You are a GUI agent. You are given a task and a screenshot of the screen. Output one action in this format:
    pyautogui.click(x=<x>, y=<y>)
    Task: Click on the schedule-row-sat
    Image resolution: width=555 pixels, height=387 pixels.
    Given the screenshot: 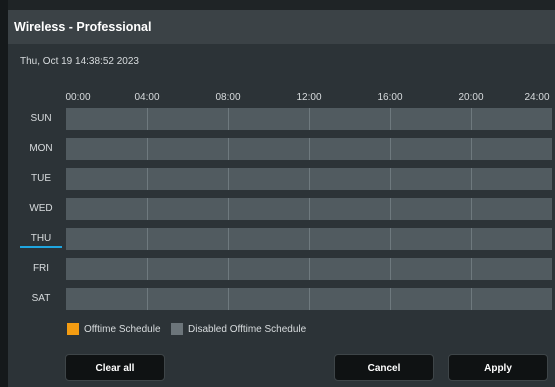 What is the action you would take?
    pyautogui.click(x=309, y=299)
    